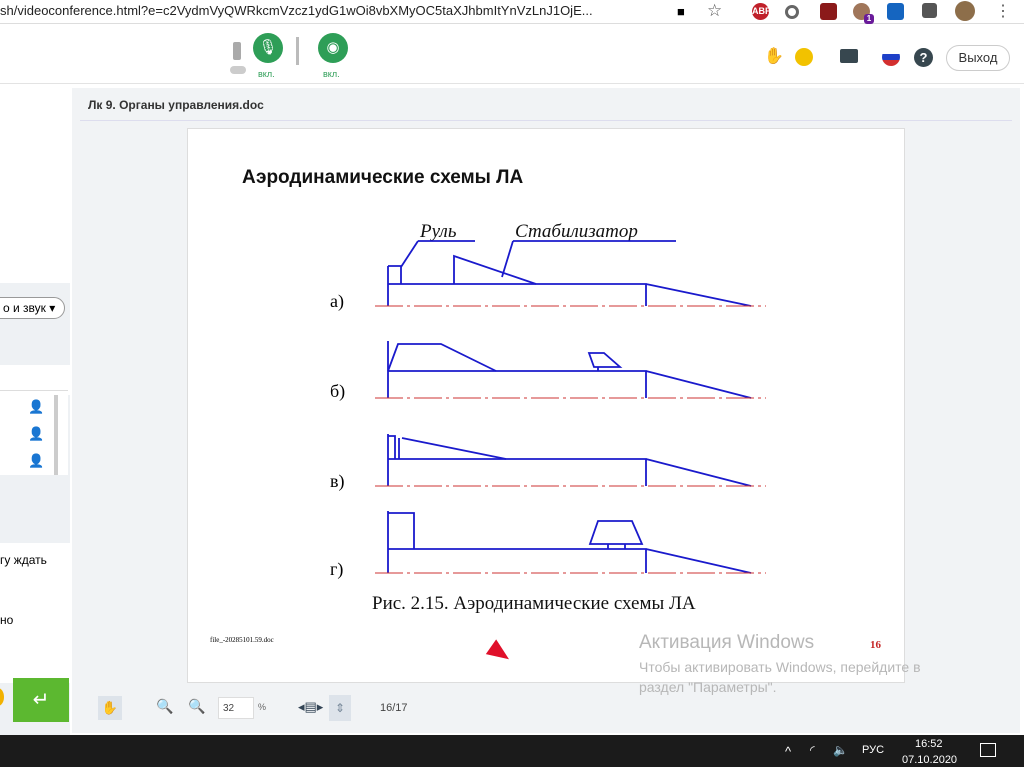  What do you see at coordinates (23, 560) in the screenshot?
I see `chat-message: гу ждать` at bounding box center [23, 560].